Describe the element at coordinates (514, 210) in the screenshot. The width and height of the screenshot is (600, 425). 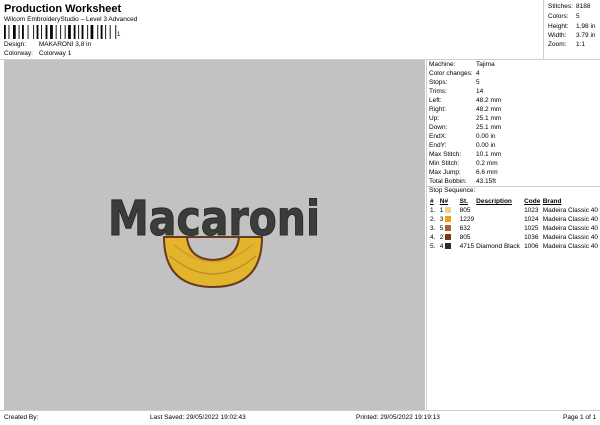
I see `table-row: 1. 1 805 1023 Madeira Classic 40` at that location.